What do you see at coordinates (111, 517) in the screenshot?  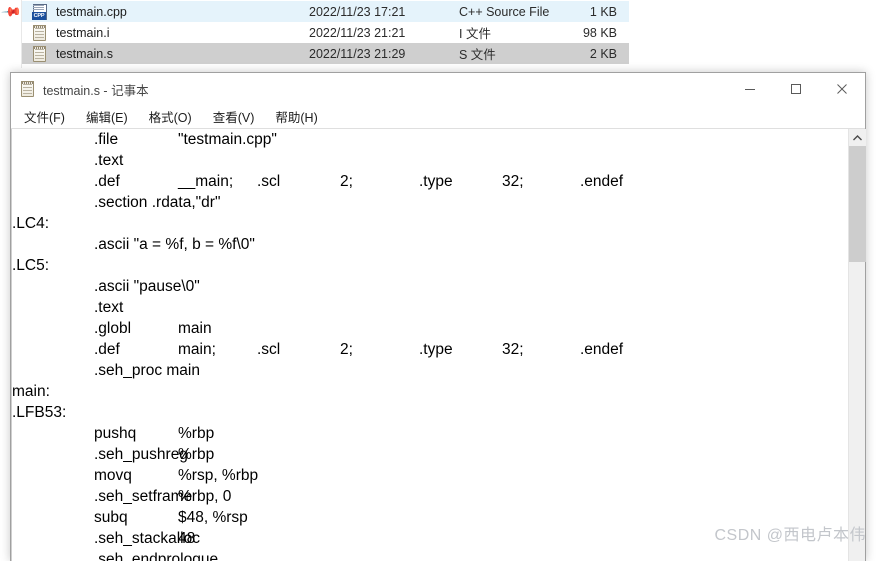 I see `code-token: subq` at bounding box center [111, 517].